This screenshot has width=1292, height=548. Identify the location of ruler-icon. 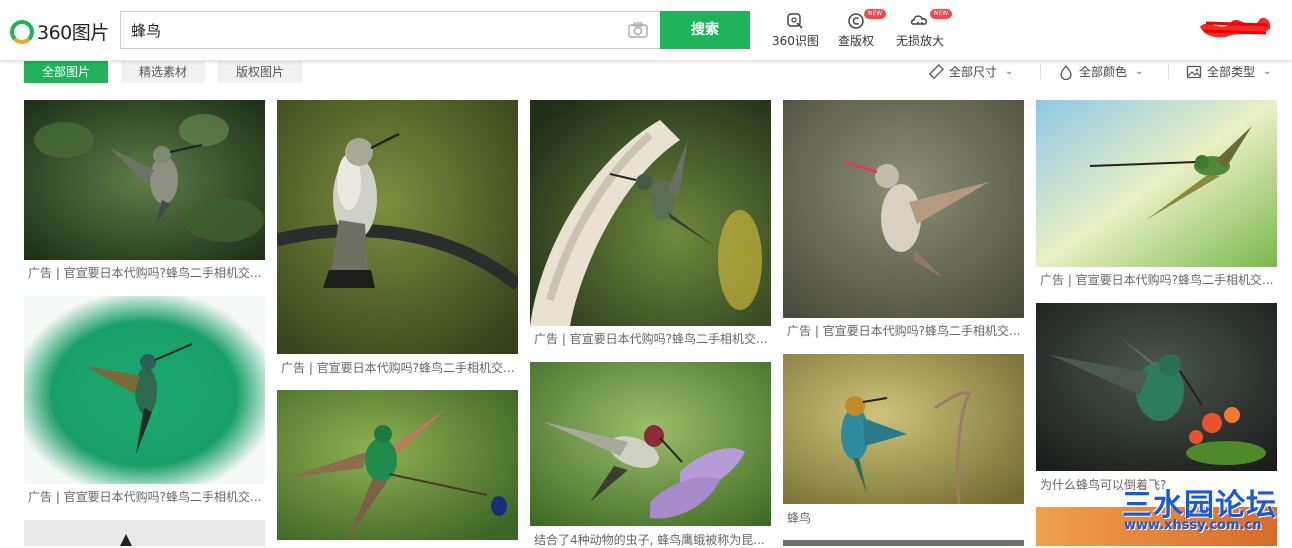
(936, 71).